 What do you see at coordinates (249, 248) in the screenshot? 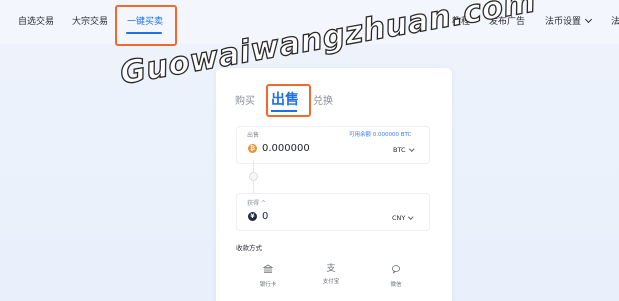
I see `payment-methods-title: 收款方式` at bounding box center [249, 248].